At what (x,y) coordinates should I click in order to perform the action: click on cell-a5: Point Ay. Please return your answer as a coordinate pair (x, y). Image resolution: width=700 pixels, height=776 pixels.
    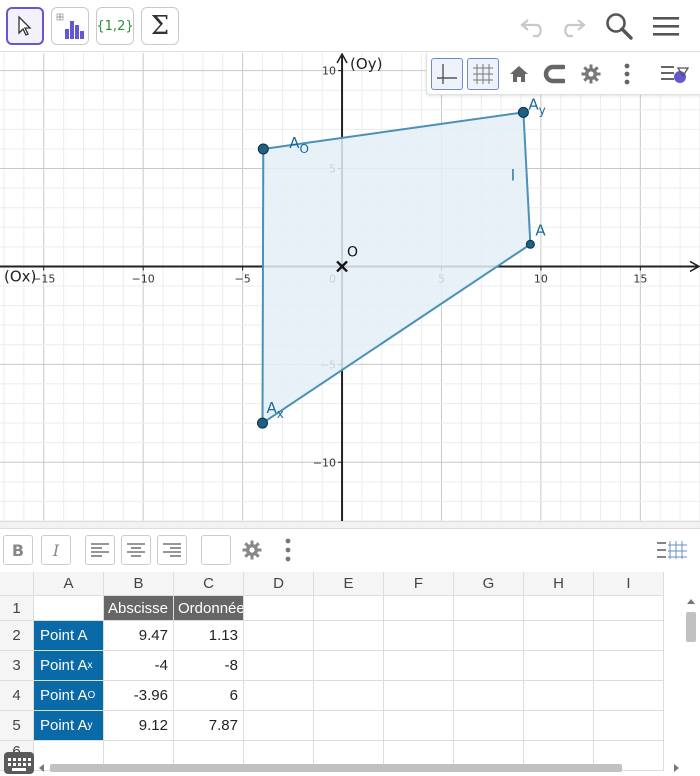
    Looking at the image, I should click on (69, 726).